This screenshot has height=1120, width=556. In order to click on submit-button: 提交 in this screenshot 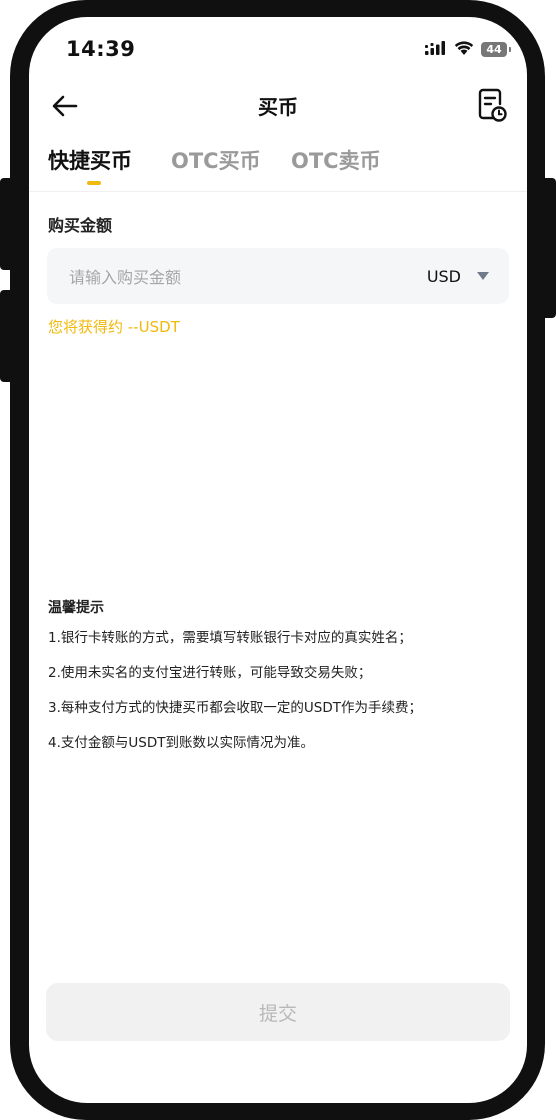, I will do `click(278, 1012)`.